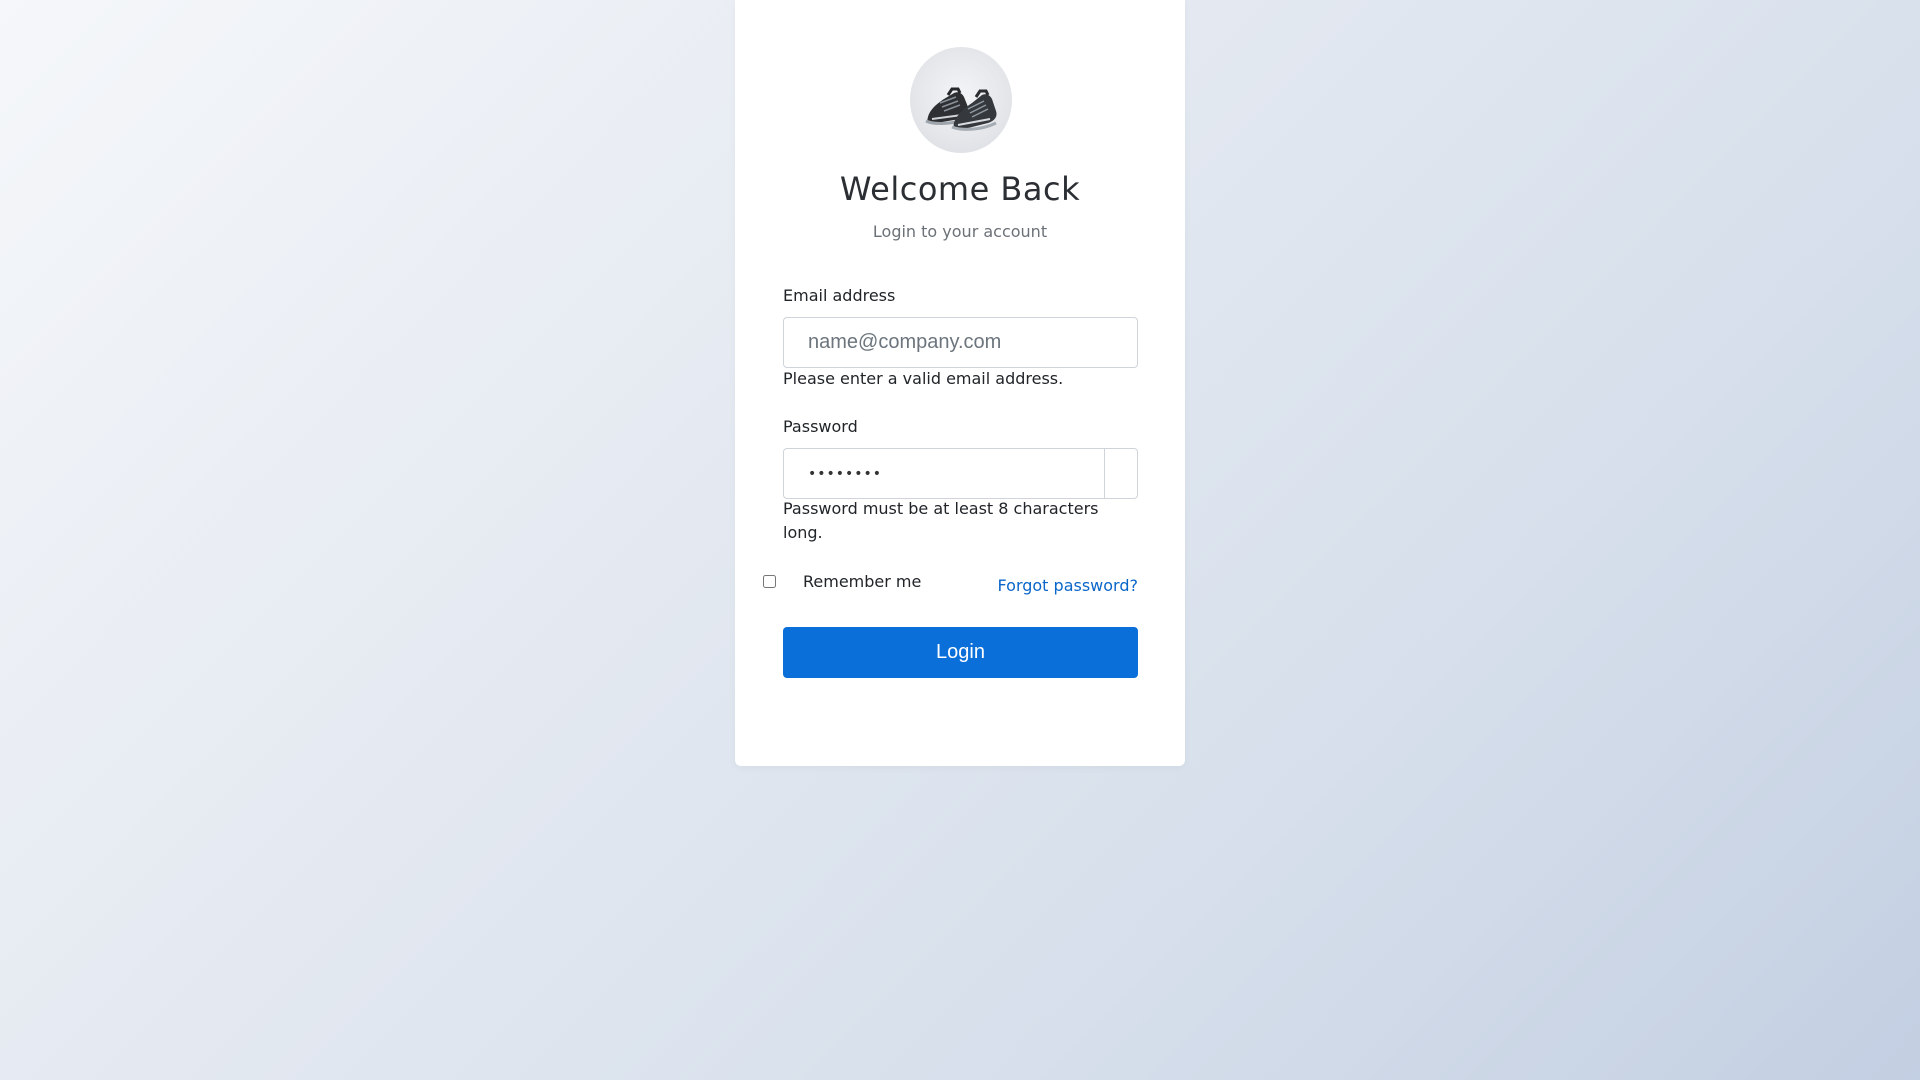  Describe the element at coordinates (862, 581) in the screenshot. I see `remember-me-label: Remember me` at that location.